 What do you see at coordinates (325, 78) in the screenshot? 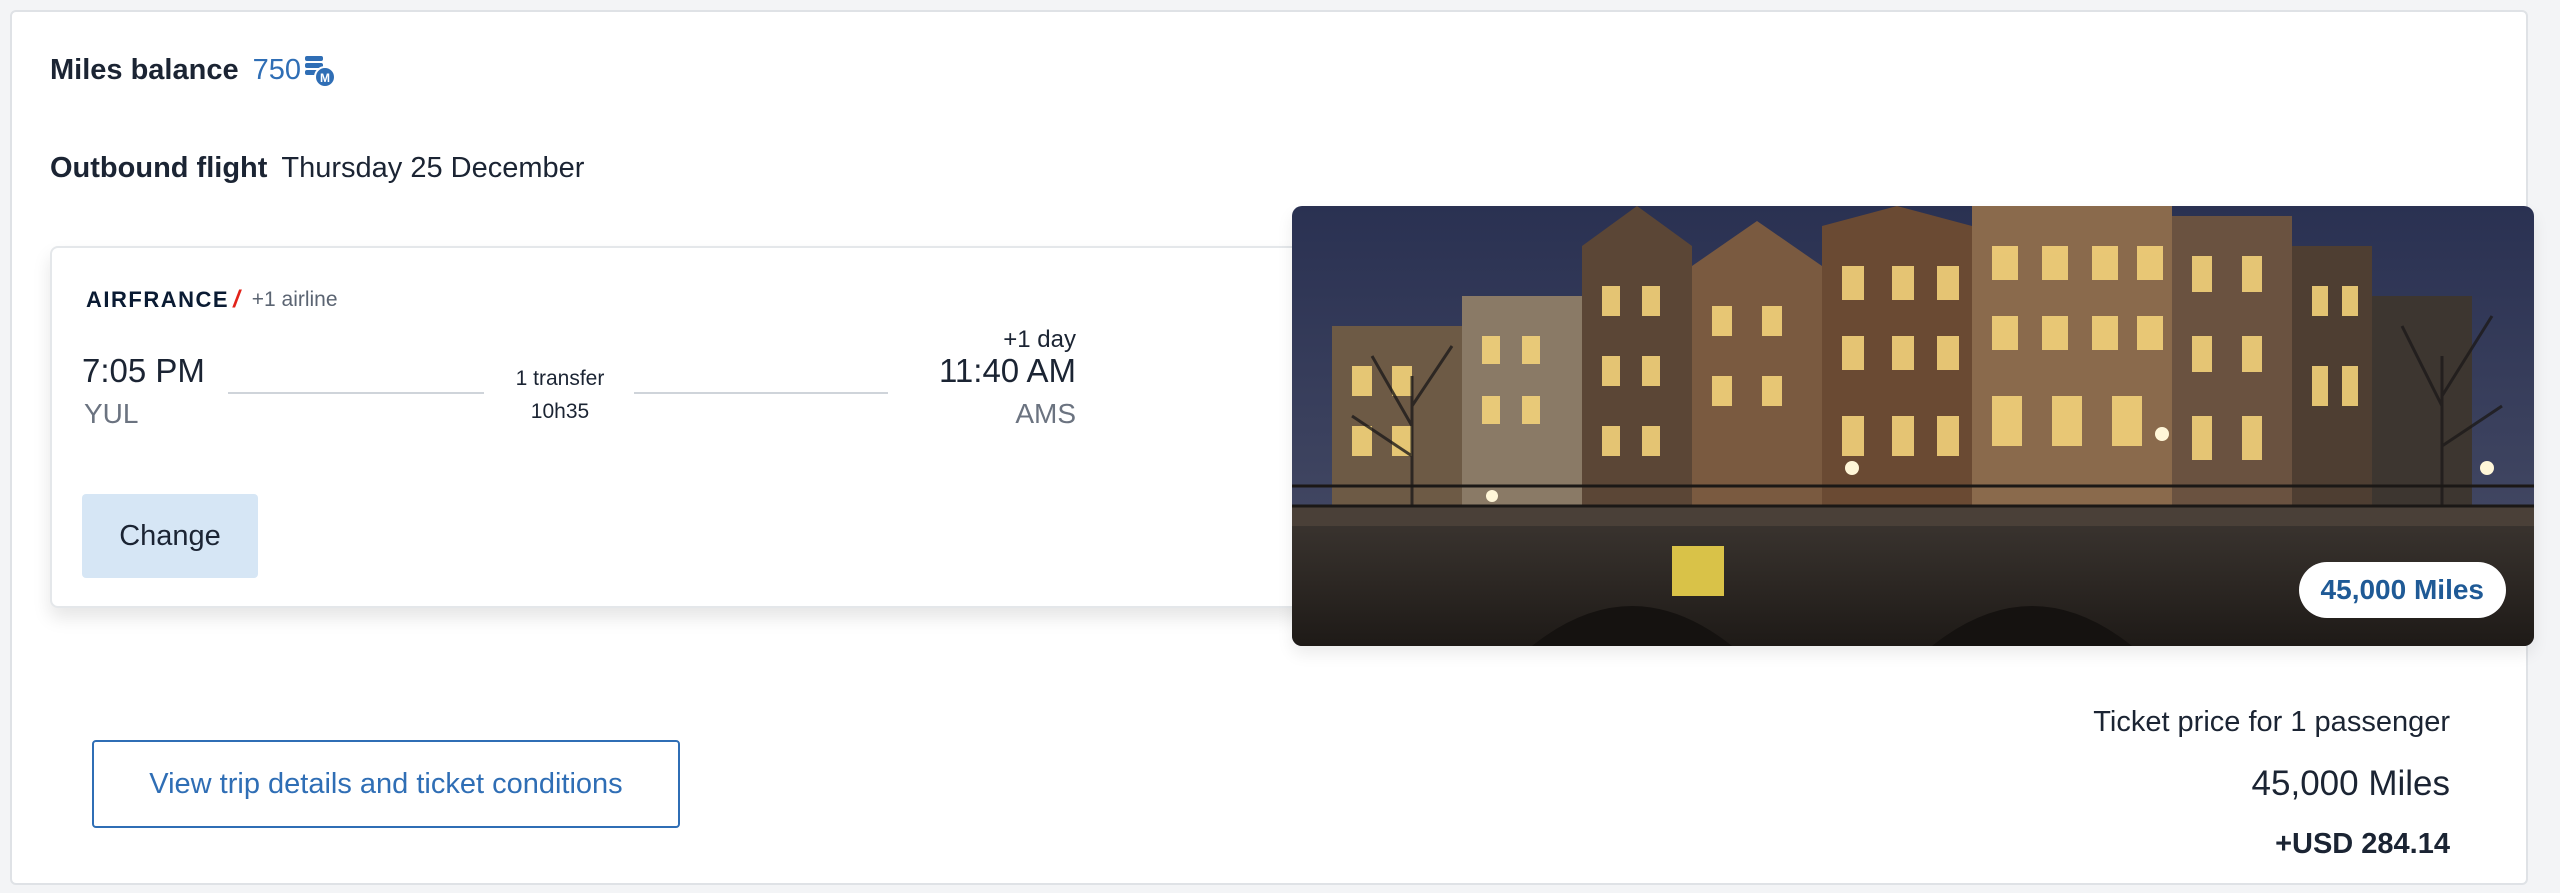
I see `svg-text: M` at bounding box center [325, 78].